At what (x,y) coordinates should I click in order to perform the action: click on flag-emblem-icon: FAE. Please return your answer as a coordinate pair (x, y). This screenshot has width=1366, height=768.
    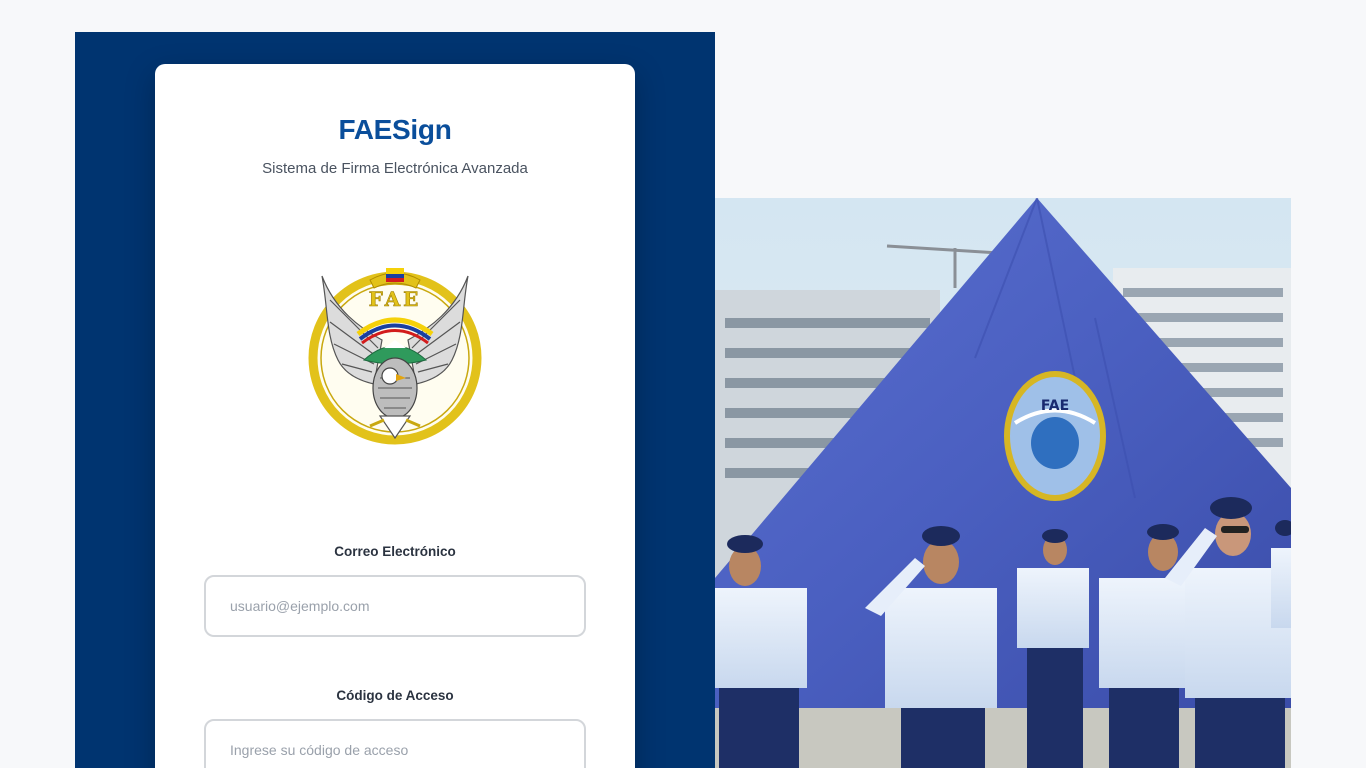
    Looking at the image, I should click on (1055, 436).